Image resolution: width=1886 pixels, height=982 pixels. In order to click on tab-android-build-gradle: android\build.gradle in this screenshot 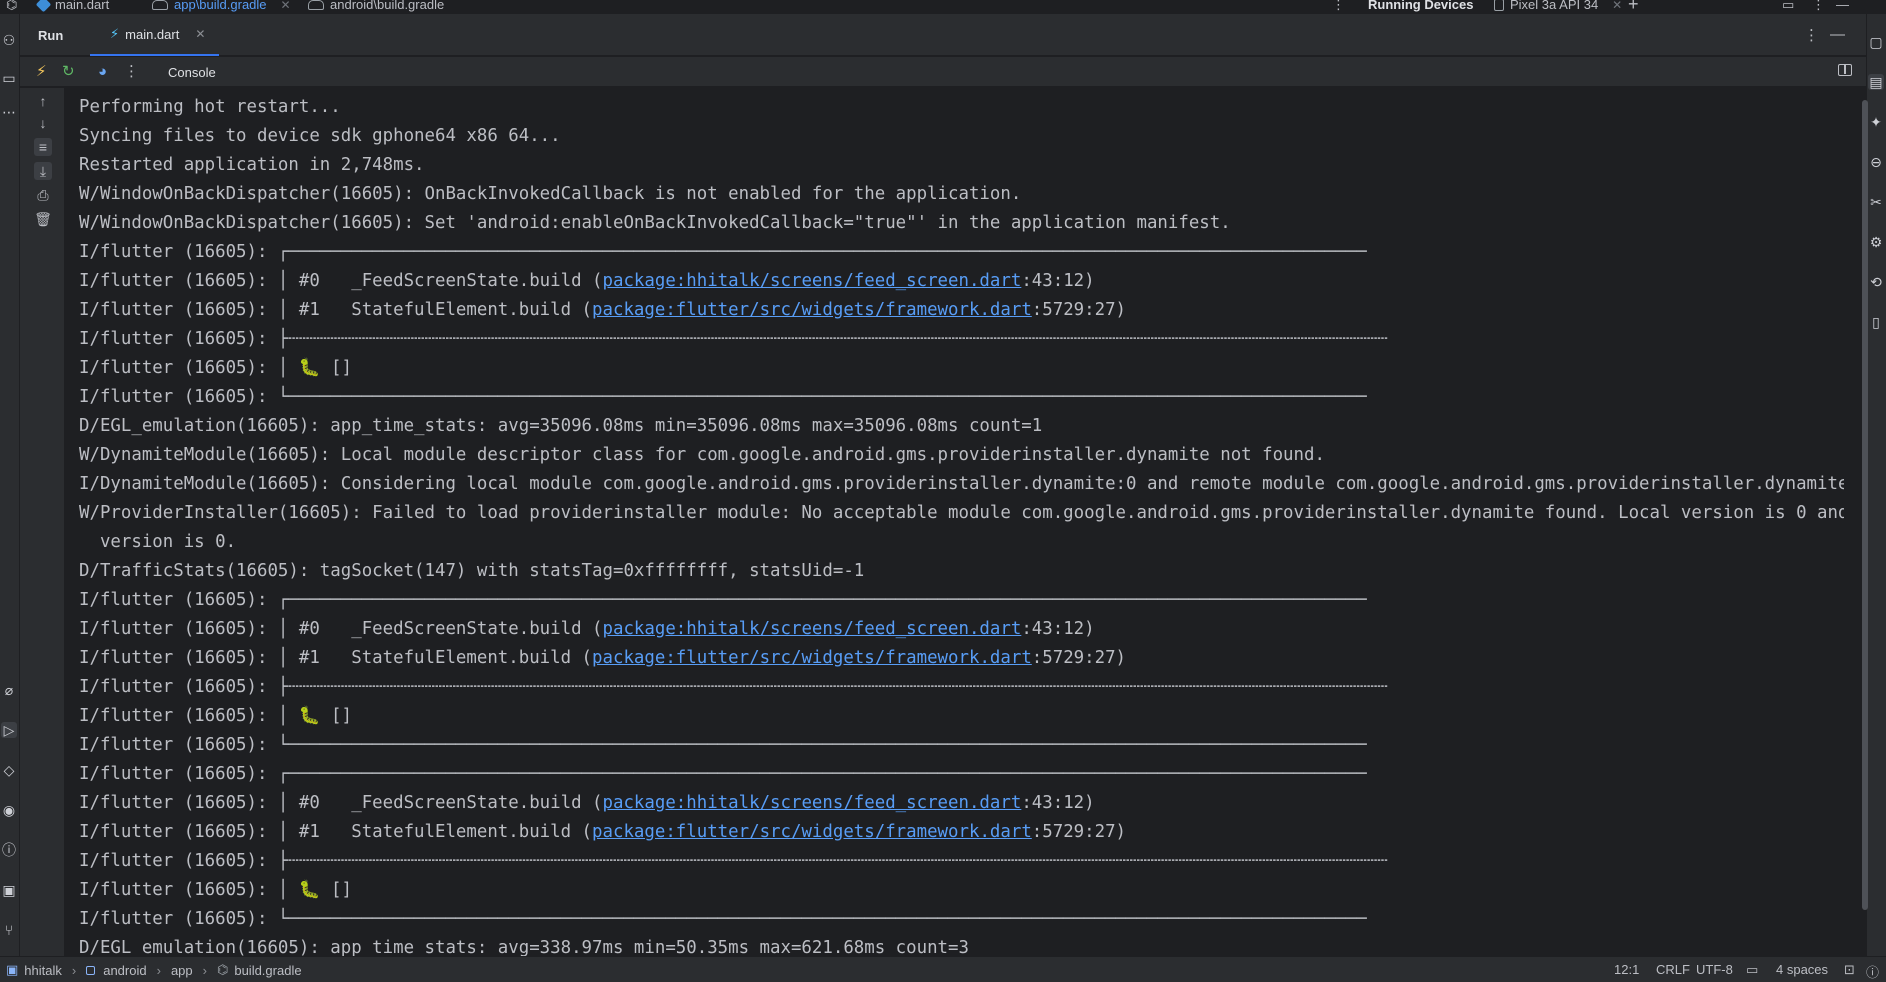, I will do `click(376, 6)`.